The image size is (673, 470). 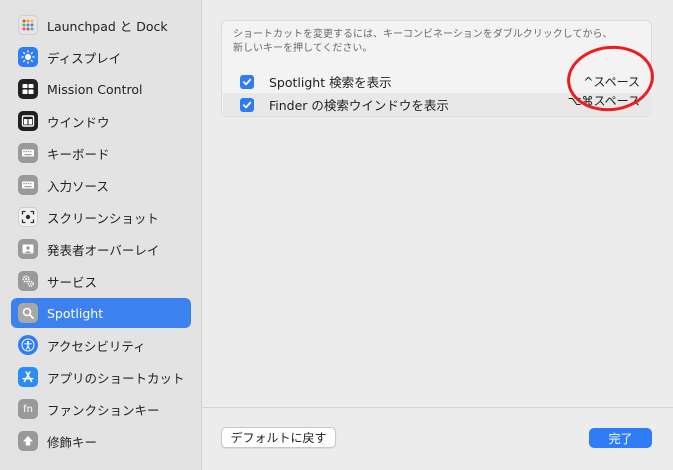 I want to click on modifier-keys-icon, so click(x=28, y=441).